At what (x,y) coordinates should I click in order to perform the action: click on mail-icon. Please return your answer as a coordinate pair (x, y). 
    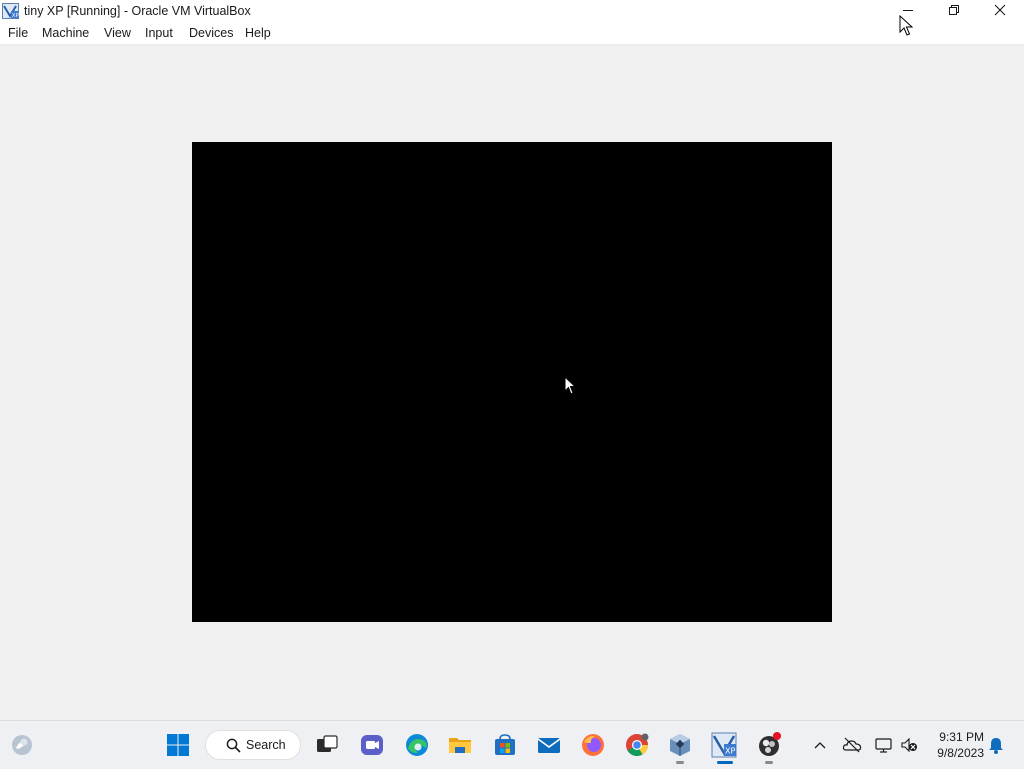
    Looking at the image, I should click on (549, 745).